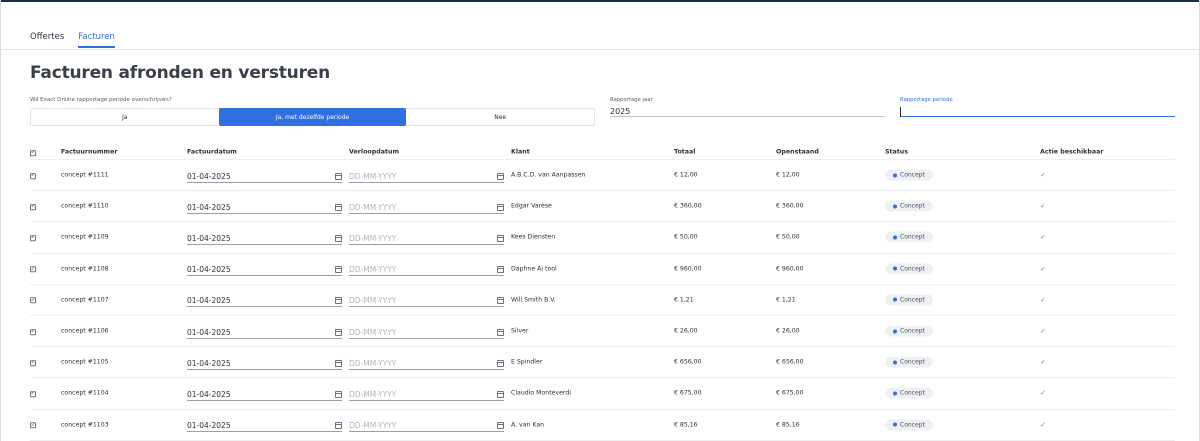 This screenshot has width=1200, height=441. What do you see at coordinates (426, 152) in the screenshot?
I see `col-header-verloopdatum: Verloopdatum` at bounding box center [426, 152].